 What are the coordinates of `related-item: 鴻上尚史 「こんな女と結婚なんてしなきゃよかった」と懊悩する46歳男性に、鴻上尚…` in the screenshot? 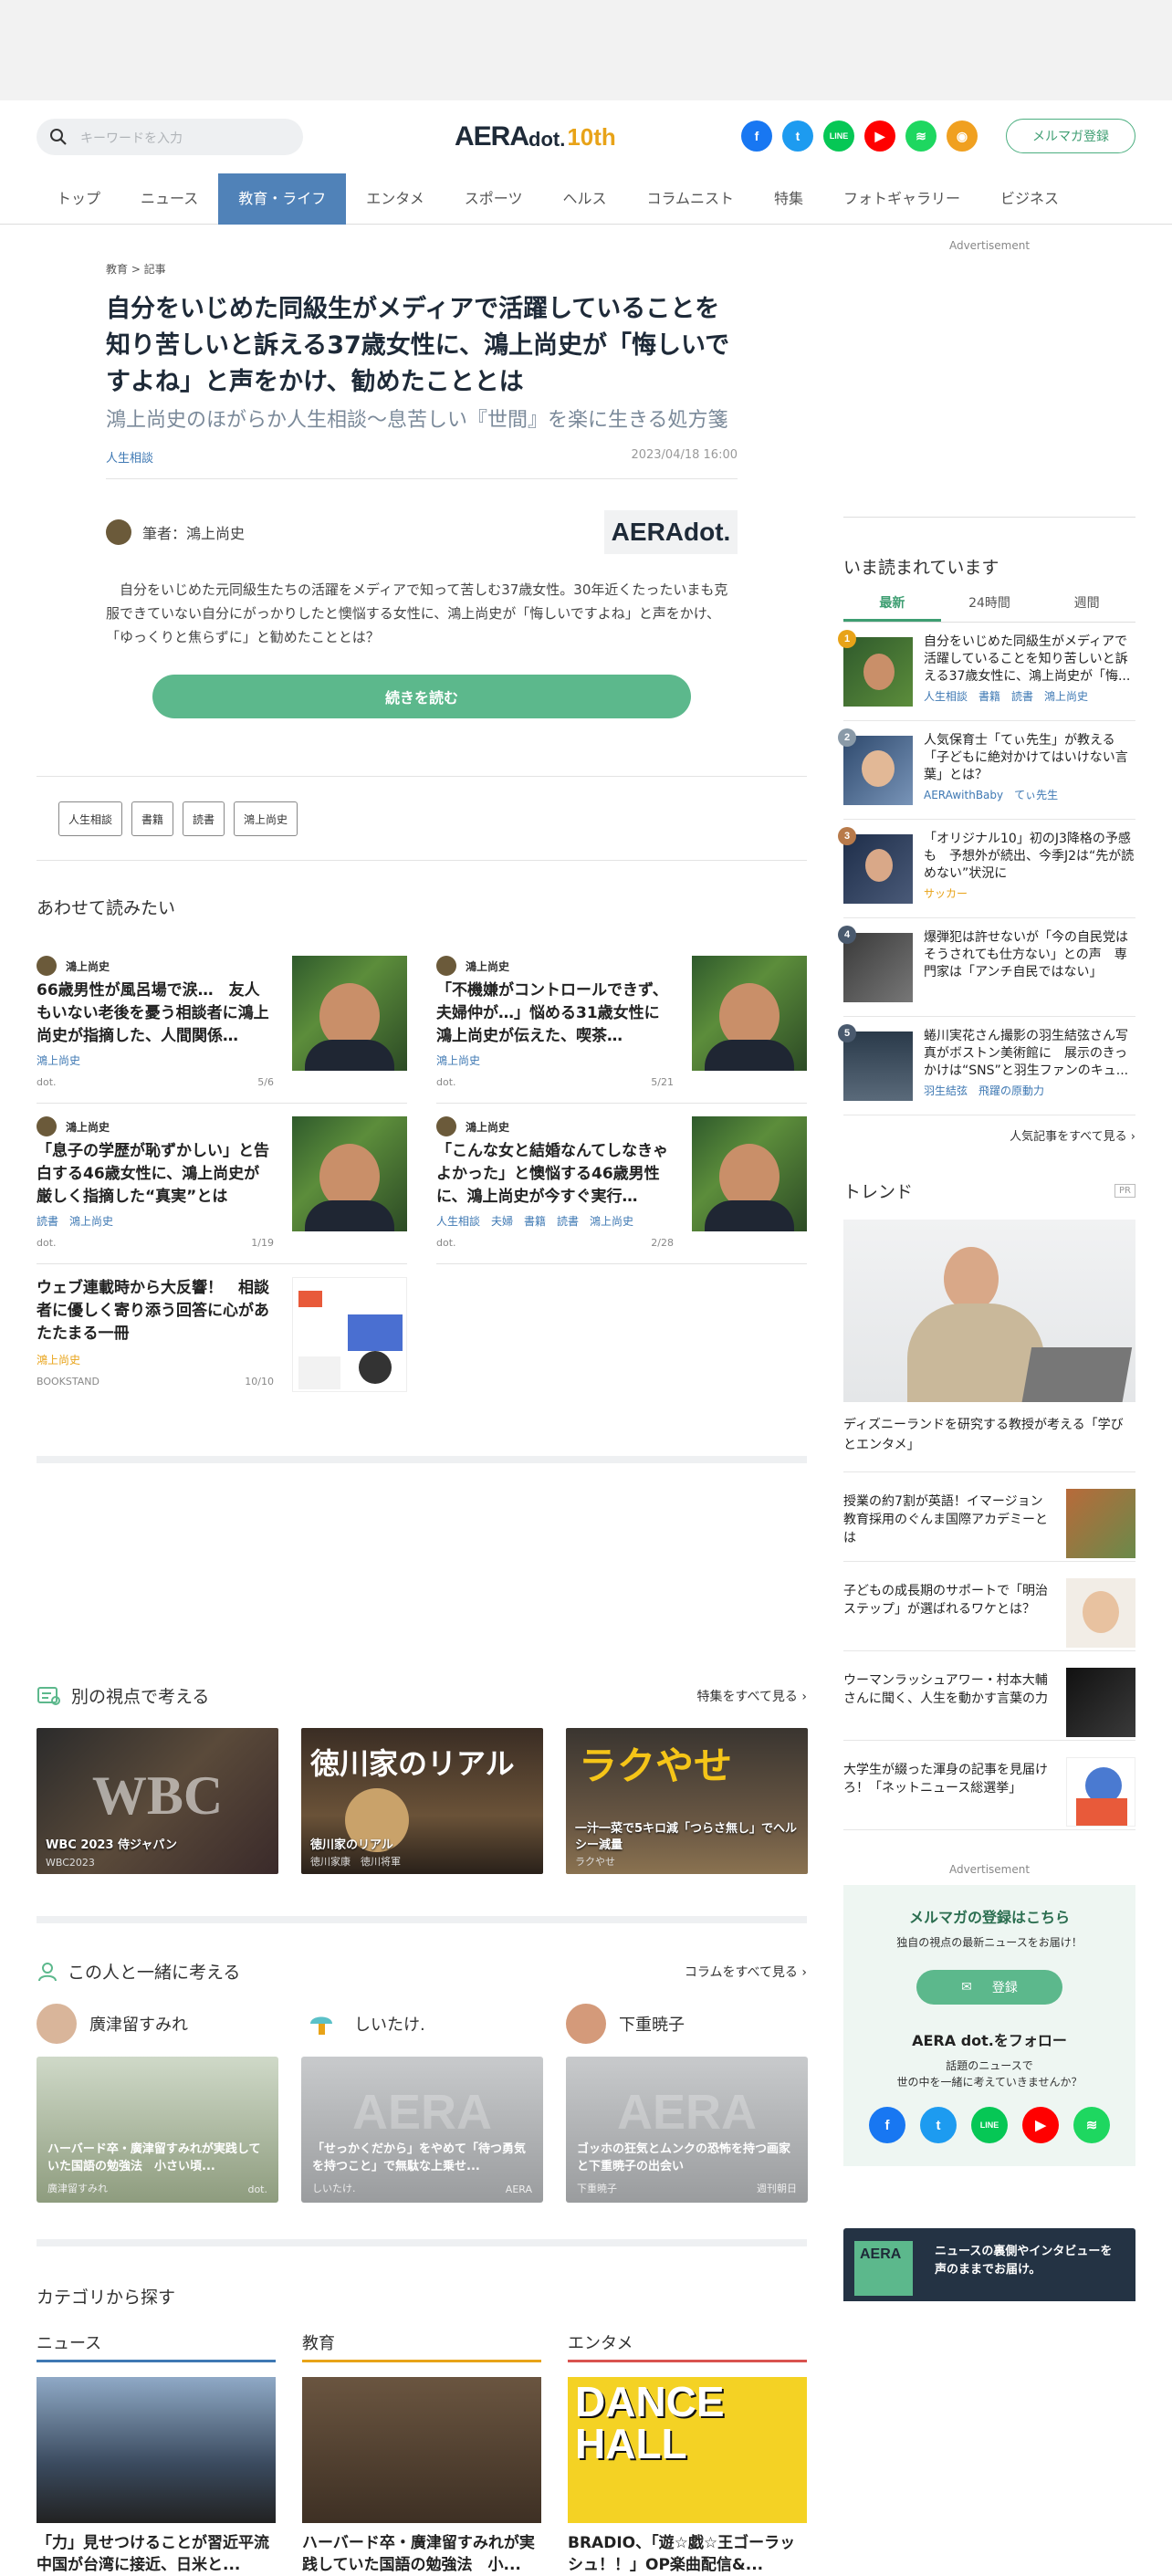 It's located at (621, 1184).